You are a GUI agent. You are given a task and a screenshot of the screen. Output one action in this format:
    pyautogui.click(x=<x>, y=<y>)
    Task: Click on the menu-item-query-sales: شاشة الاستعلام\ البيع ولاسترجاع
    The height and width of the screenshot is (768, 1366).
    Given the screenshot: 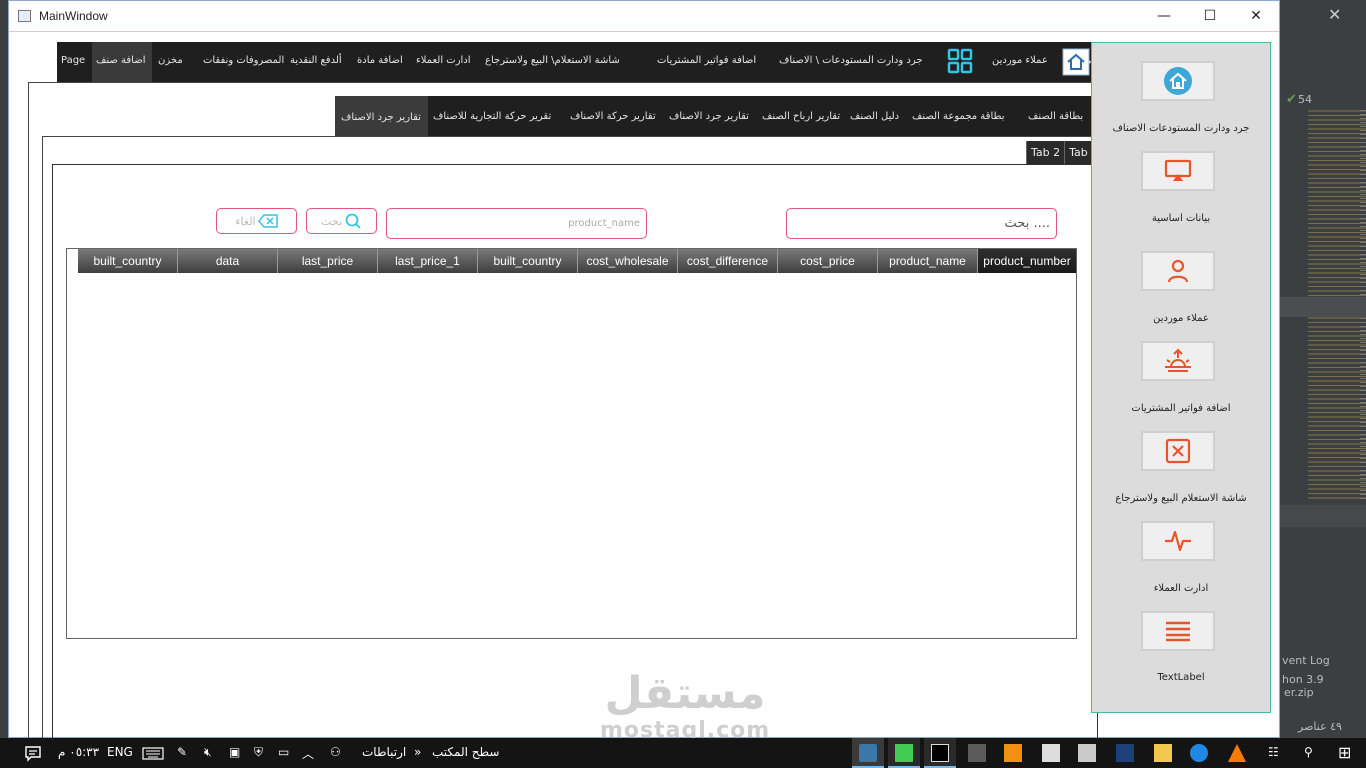 What is the action you would take?
    pyautogui.click(x=552, y=60)
    